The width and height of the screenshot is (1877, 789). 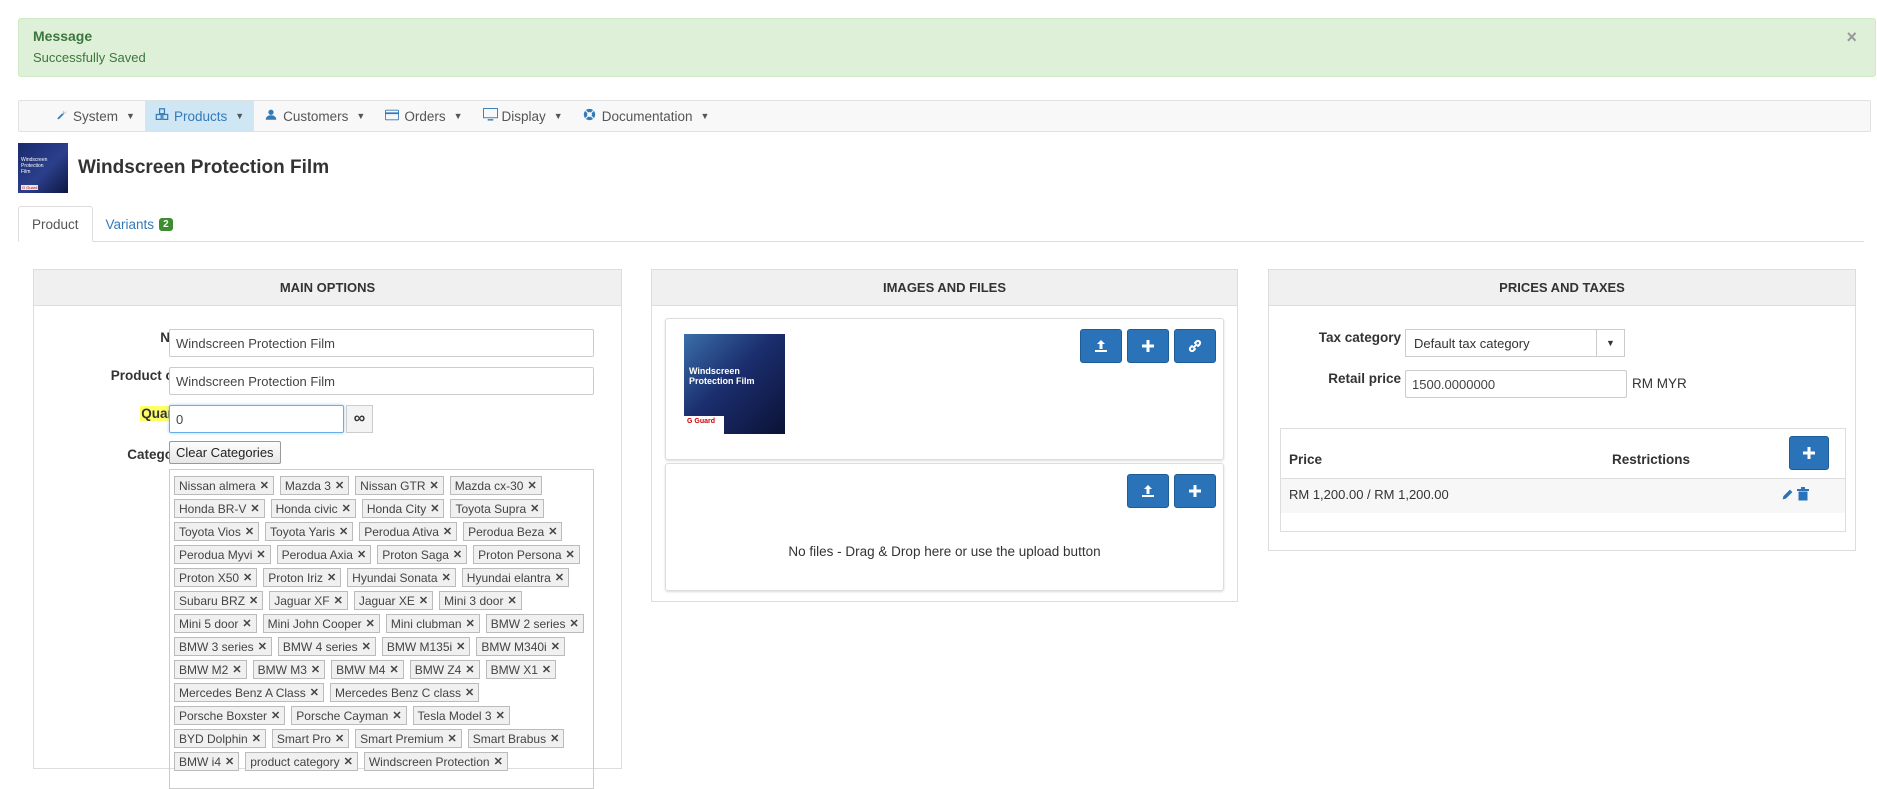 I want to click on tab-variants: Variants 2, so click(x=139, y=224).